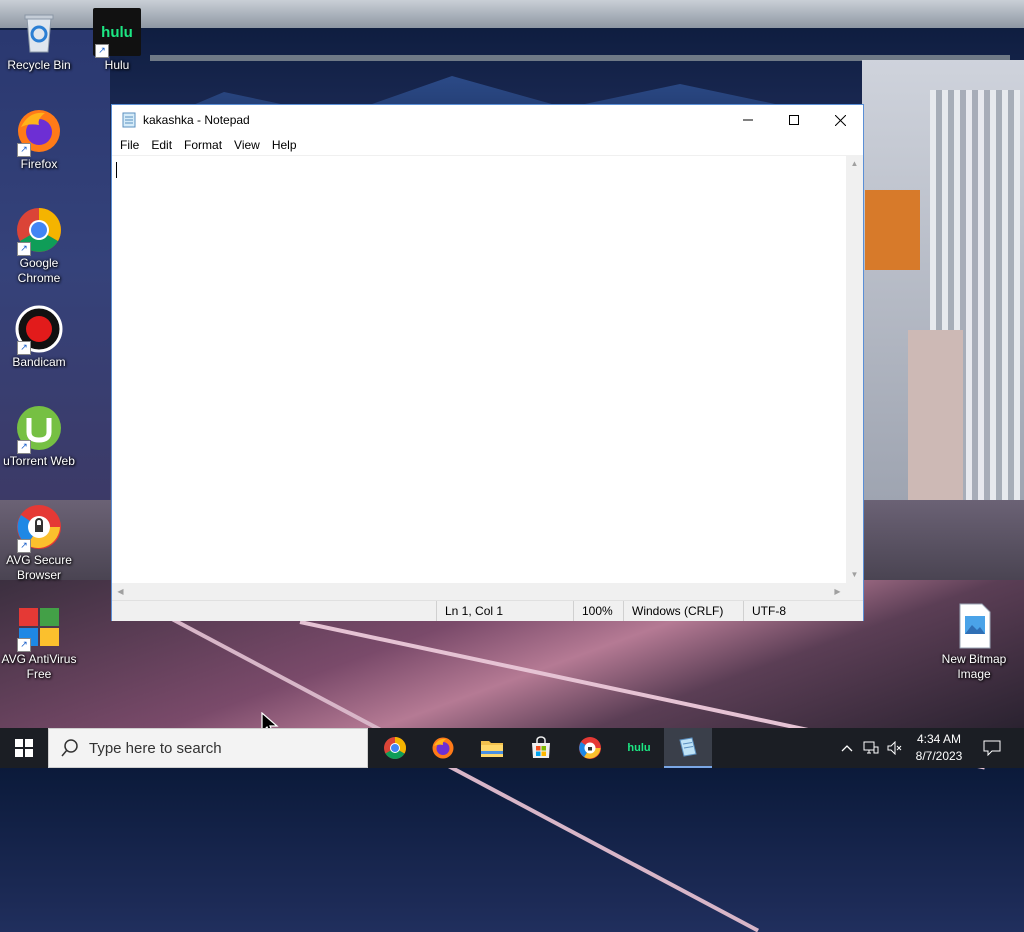  What do you see at coordinates (854, 574) in the screenshot?
I see `scroll-down-arrow-icon: ▼` at bounding box center [854, 574].